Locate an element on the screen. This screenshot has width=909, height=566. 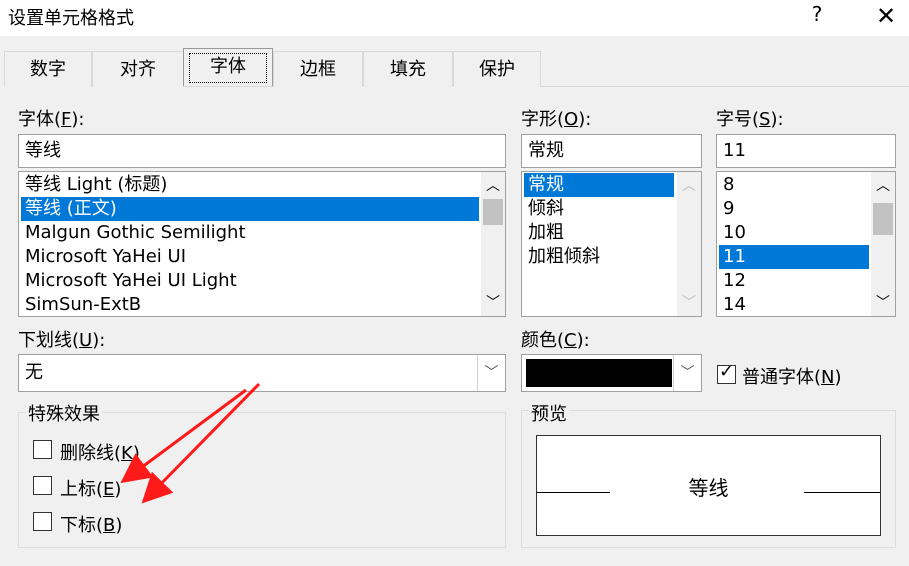
tab-label: 字体 is located at coordinates (228, 68).